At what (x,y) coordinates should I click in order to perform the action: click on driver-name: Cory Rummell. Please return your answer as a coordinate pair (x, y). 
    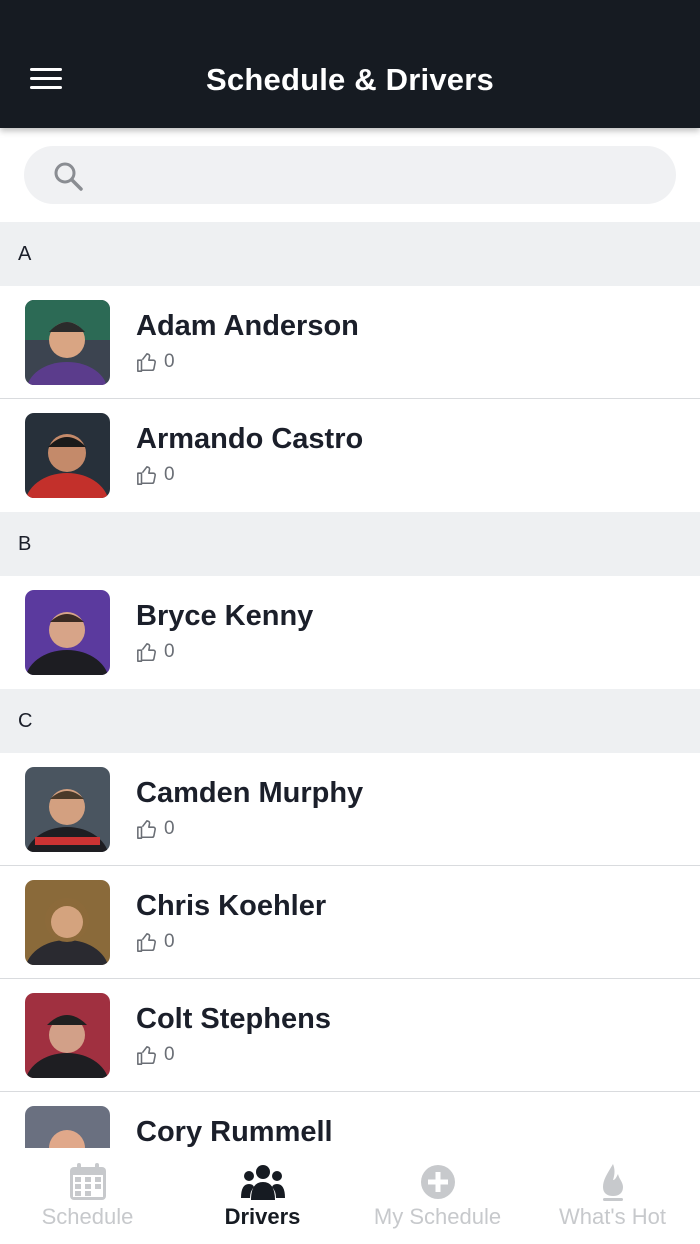
    Looking at the image, I should click on (234, 1132).